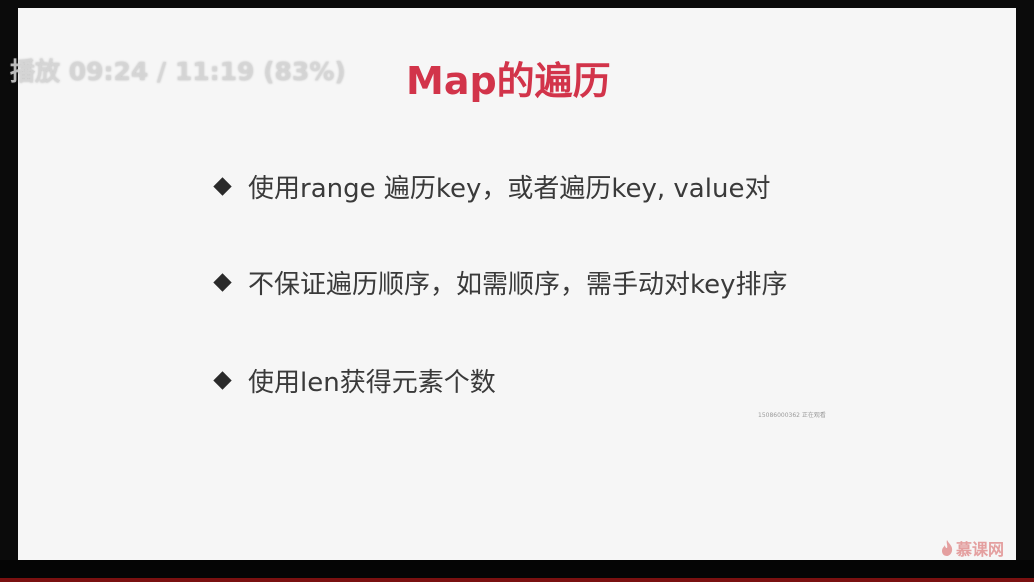 Image resolution: width=1034 pixels, height=582 pixels. Describe the element at coordinates (372, 383) in the screenshot. I see `bullet-text: 使用len获得元素个数` at that location.